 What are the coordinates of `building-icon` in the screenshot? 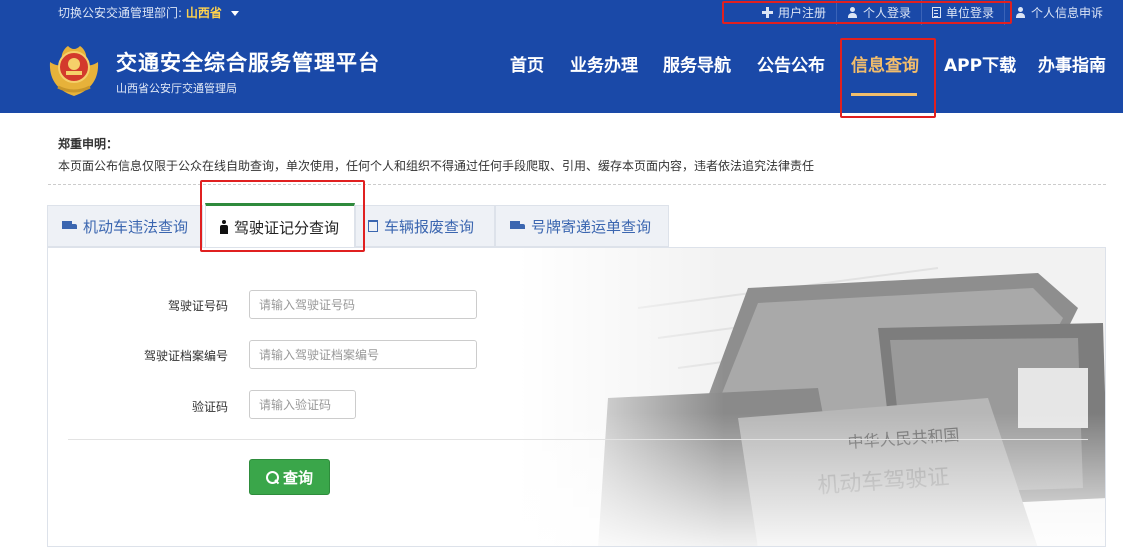 It's located at (936, 12).